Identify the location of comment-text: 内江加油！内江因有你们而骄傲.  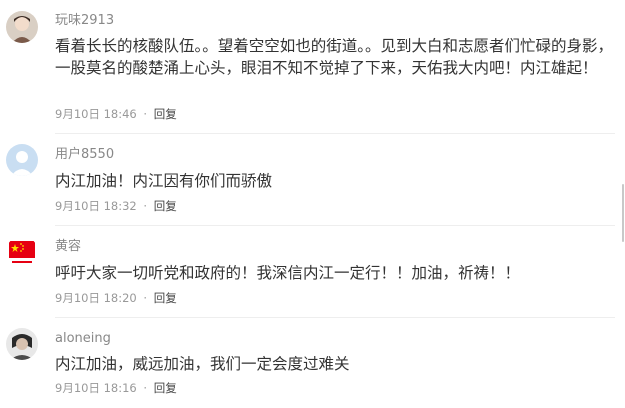
(164, 181).